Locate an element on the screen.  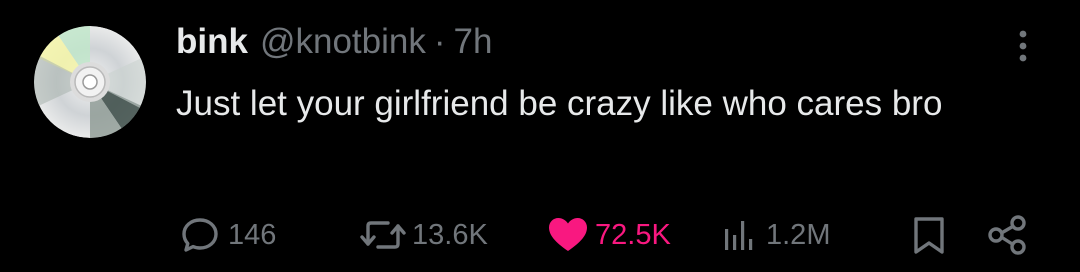
more-options-button is located at coordinates (1023, 46).